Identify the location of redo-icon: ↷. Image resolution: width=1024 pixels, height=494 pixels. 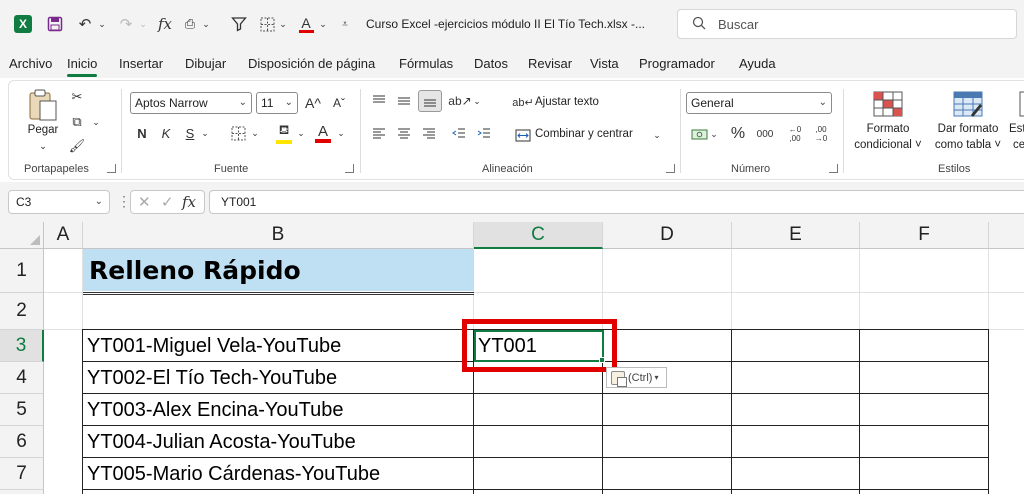
(126, 24).